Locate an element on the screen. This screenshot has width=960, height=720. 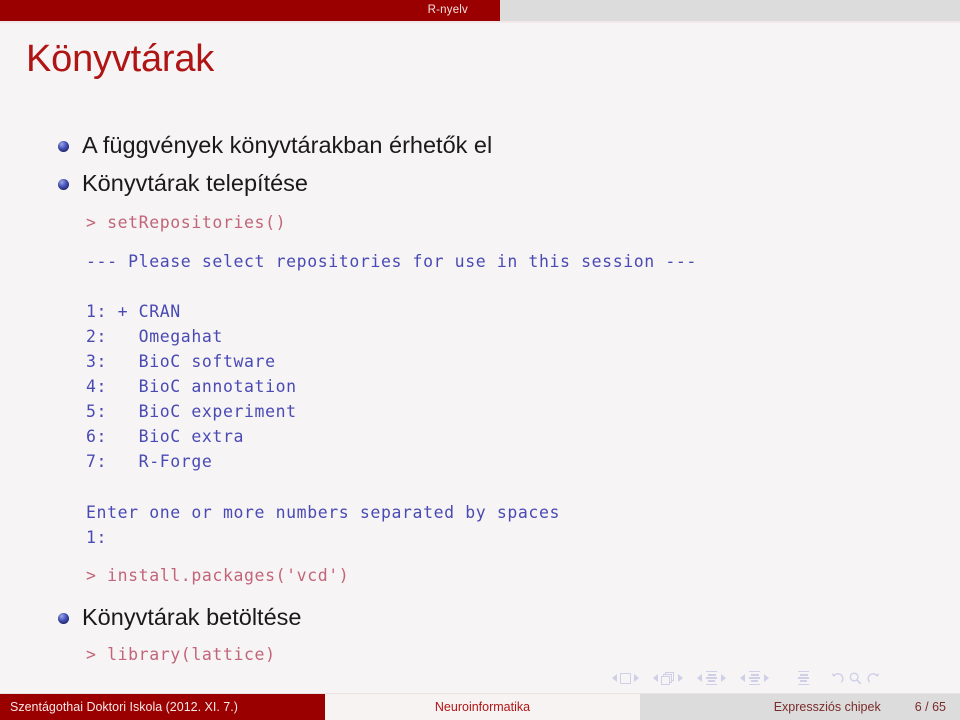
code-repo-item: 7: R-Forge is located at coordinates (149, 461).